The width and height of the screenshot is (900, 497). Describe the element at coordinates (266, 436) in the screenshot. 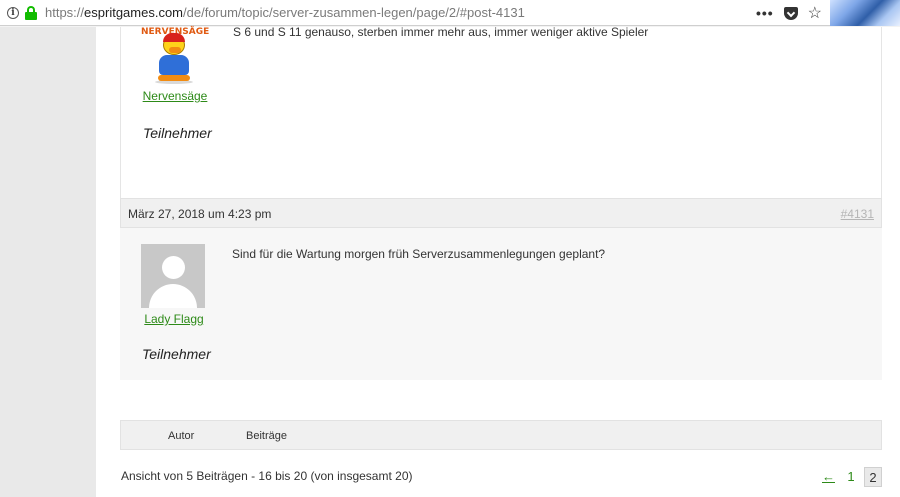

I see `column-posts: Beiträge` at that location.